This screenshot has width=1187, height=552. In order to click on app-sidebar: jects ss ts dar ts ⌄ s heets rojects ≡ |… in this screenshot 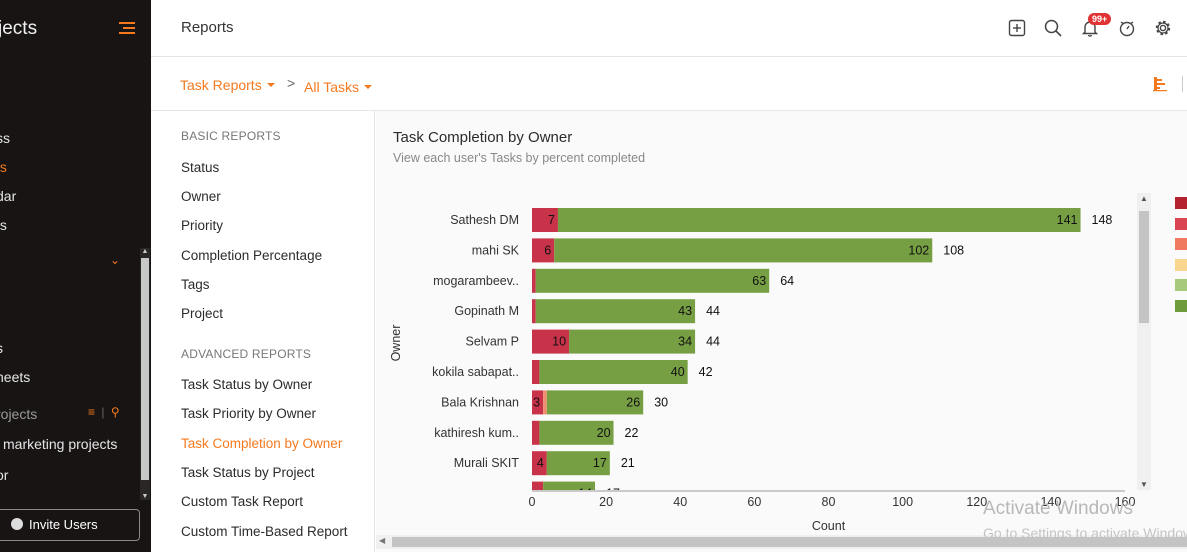, I will do `click(75, 276)`.